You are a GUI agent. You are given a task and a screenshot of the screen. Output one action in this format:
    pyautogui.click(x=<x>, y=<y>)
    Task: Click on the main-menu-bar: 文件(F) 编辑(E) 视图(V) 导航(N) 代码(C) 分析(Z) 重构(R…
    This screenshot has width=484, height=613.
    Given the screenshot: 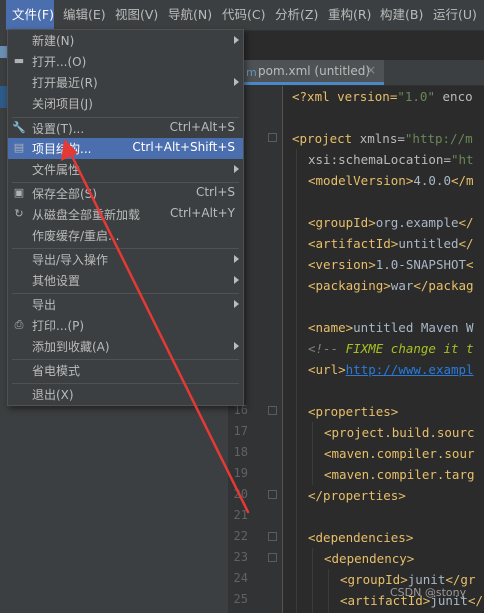 What is the action you would take?
    pyautogui.click(x=242, y=15)
    